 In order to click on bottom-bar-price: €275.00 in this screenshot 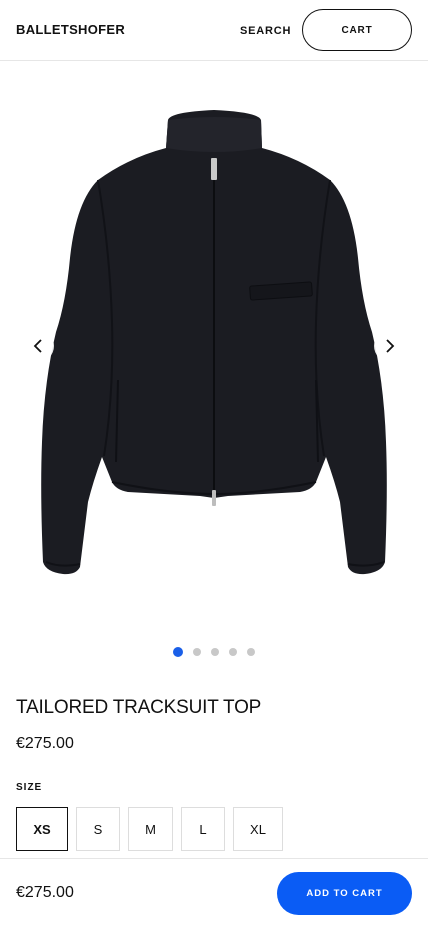, I will do `click(45, 892)`.